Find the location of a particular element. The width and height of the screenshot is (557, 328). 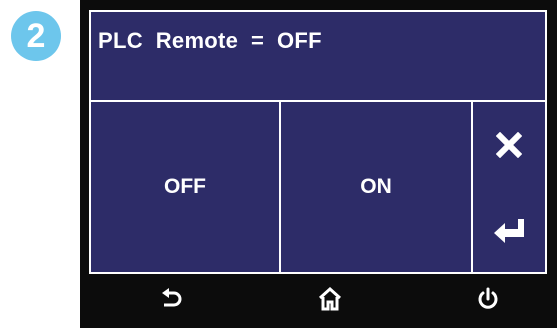

step-number-badge: 2 is located at coordinates (36, 36).